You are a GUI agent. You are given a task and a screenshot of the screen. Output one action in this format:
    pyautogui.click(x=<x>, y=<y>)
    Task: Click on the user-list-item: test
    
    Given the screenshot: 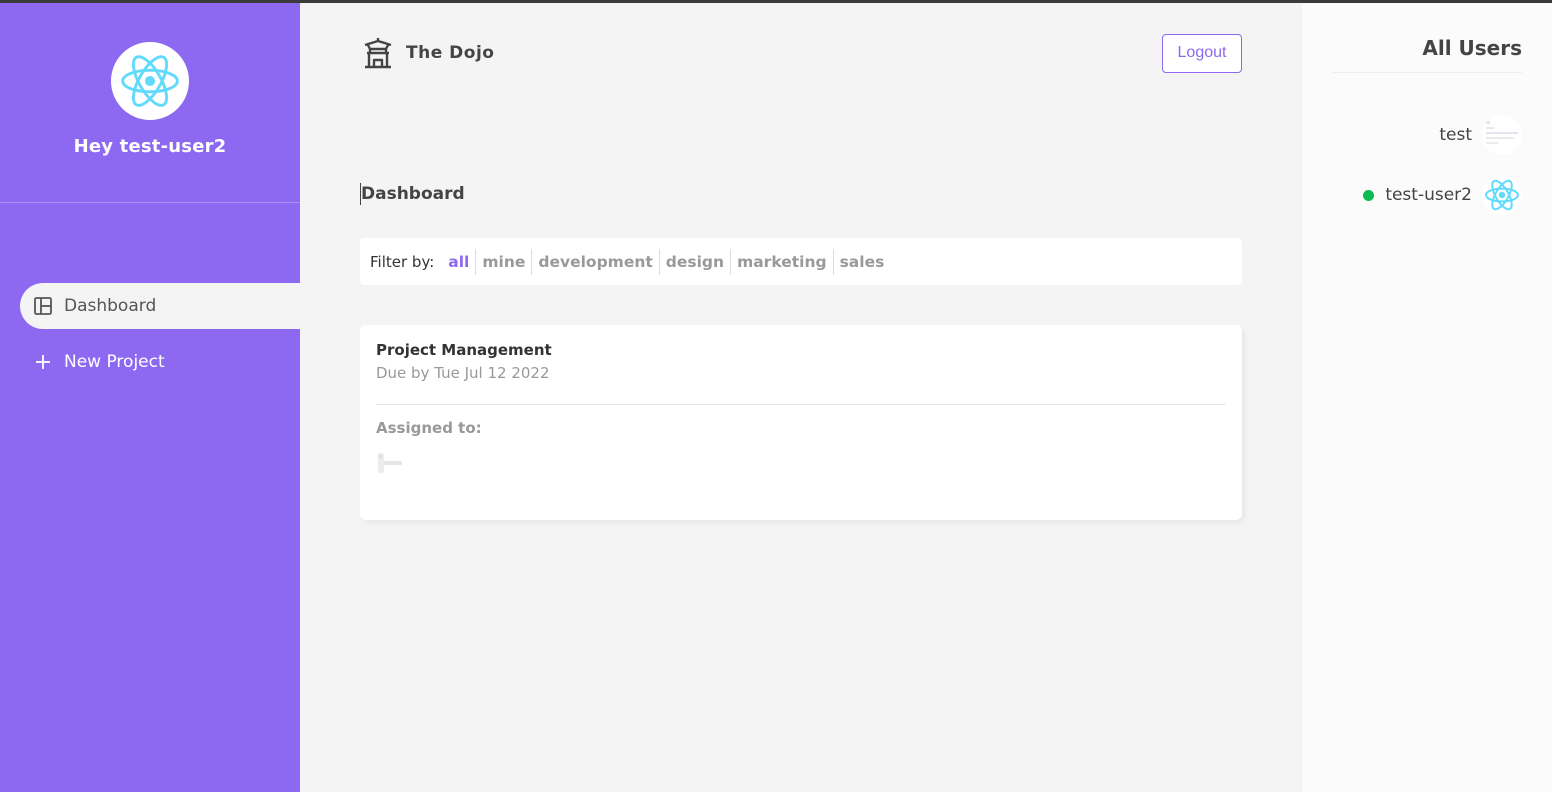 What is the action you would take?
    pyautogui.click(x=1480, y=135)
    